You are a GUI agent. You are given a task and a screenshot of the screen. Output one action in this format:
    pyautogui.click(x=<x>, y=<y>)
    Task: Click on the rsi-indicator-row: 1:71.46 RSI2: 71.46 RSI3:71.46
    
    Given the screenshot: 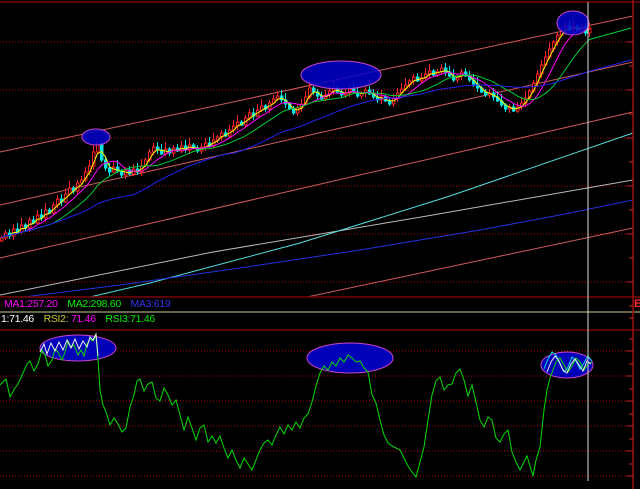 What is the action you would take?
    pyautogui.click(x=78, y=319)
    